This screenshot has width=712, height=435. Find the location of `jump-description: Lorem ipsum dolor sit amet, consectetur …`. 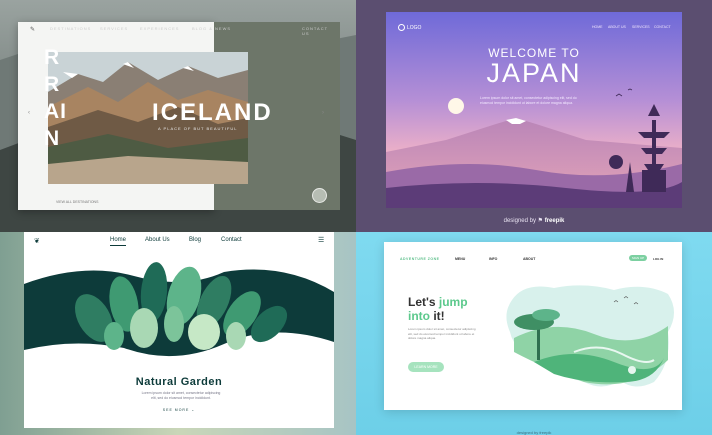

jump-description: Lorem ipsum dolor sit amet, consectetur … is located at coordinates (442, 333).